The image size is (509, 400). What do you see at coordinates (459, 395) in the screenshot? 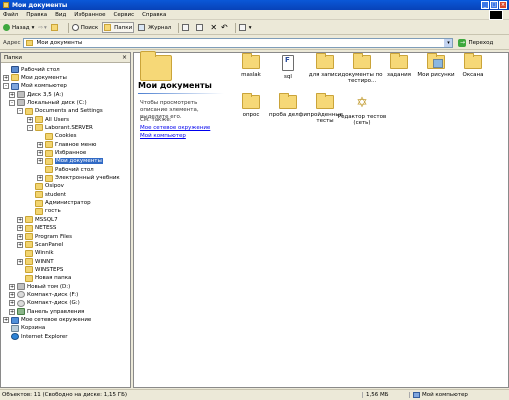
I see `status-location-cell: Мой компьютер` at bounding box center [459, 395].